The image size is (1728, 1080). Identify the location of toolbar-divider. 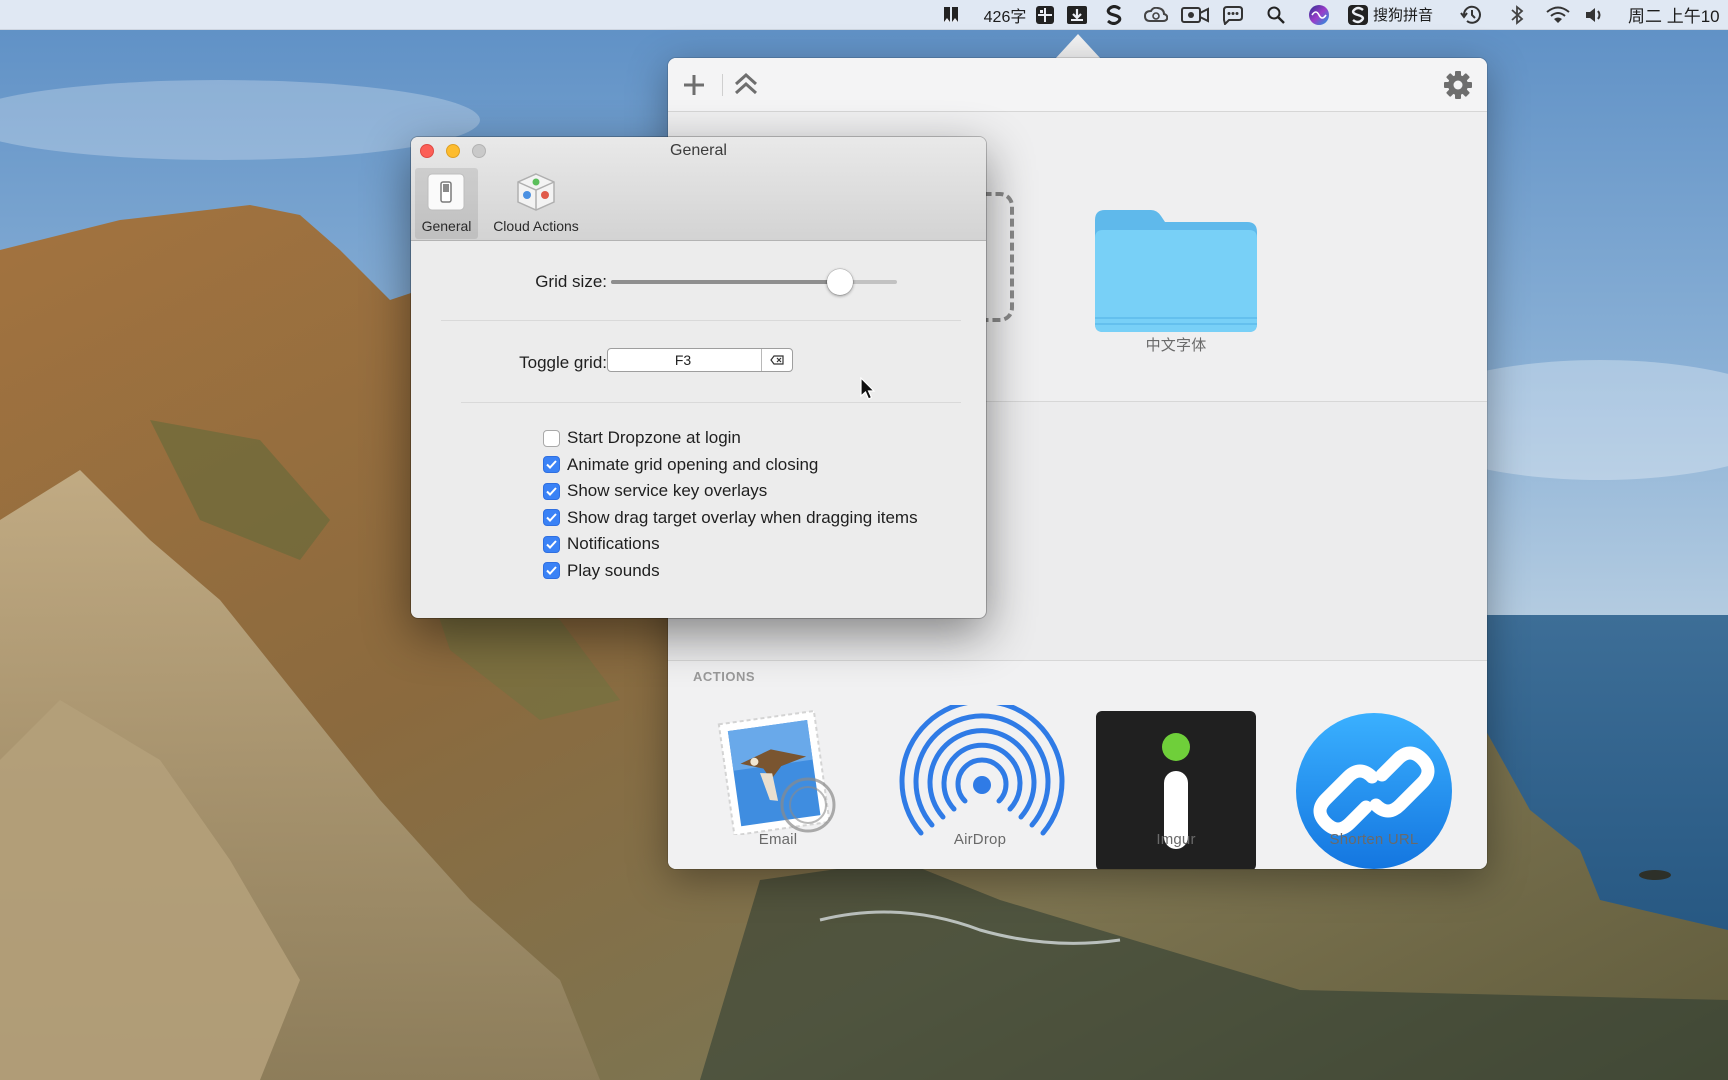
(722, 85).